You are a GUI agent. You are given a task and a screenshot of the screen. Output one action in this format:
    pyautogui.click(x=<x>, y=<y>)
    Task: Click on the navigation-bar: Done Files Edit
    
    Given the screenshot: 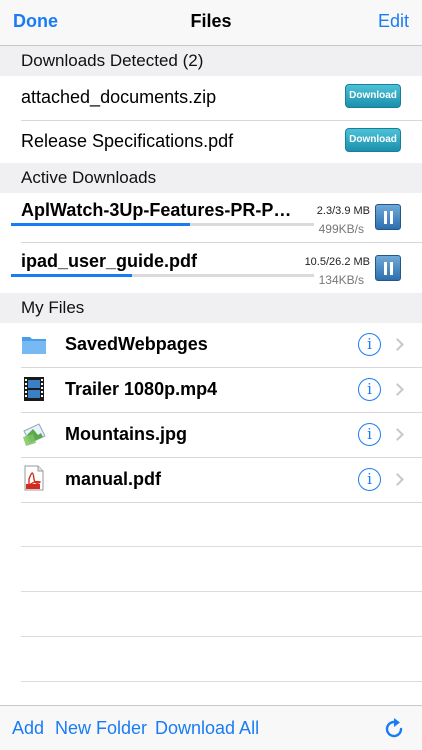 What is the action you would take?
    pyautogui.click(x=211, y=23)
    